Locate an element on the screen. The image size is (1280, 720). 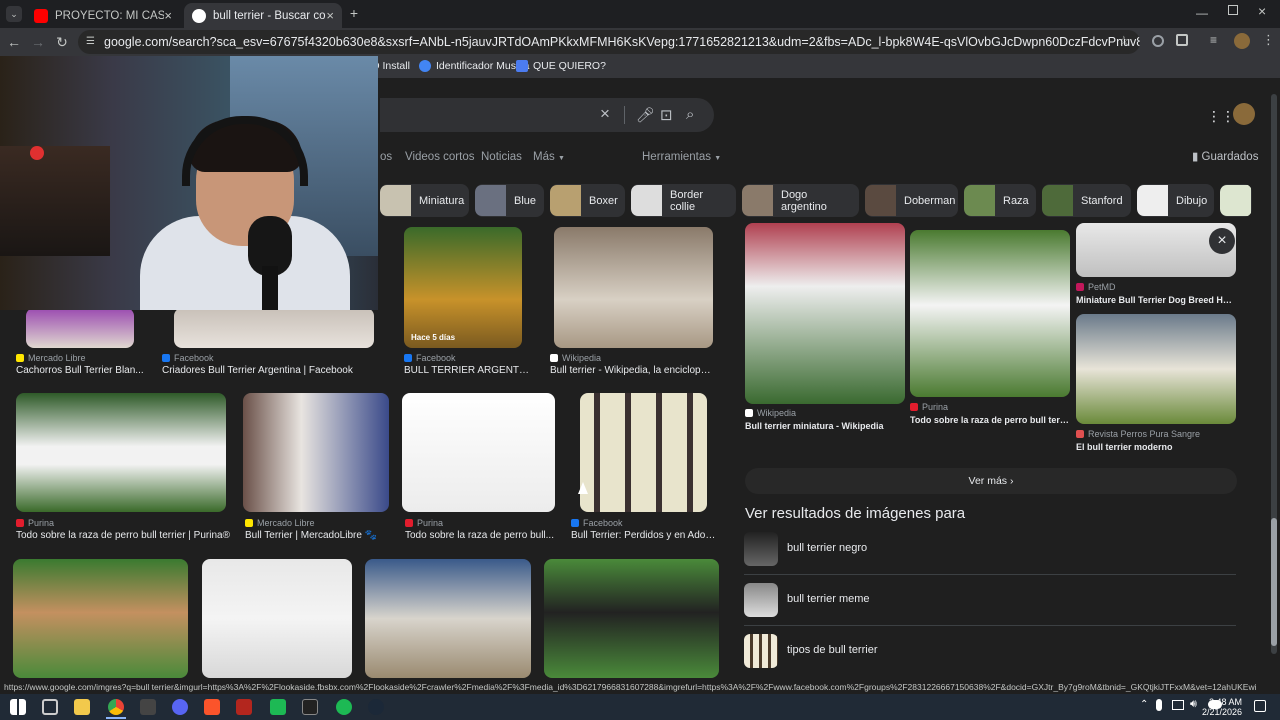
extensions-puzzle-icon is located at coordinates (1182, 40).